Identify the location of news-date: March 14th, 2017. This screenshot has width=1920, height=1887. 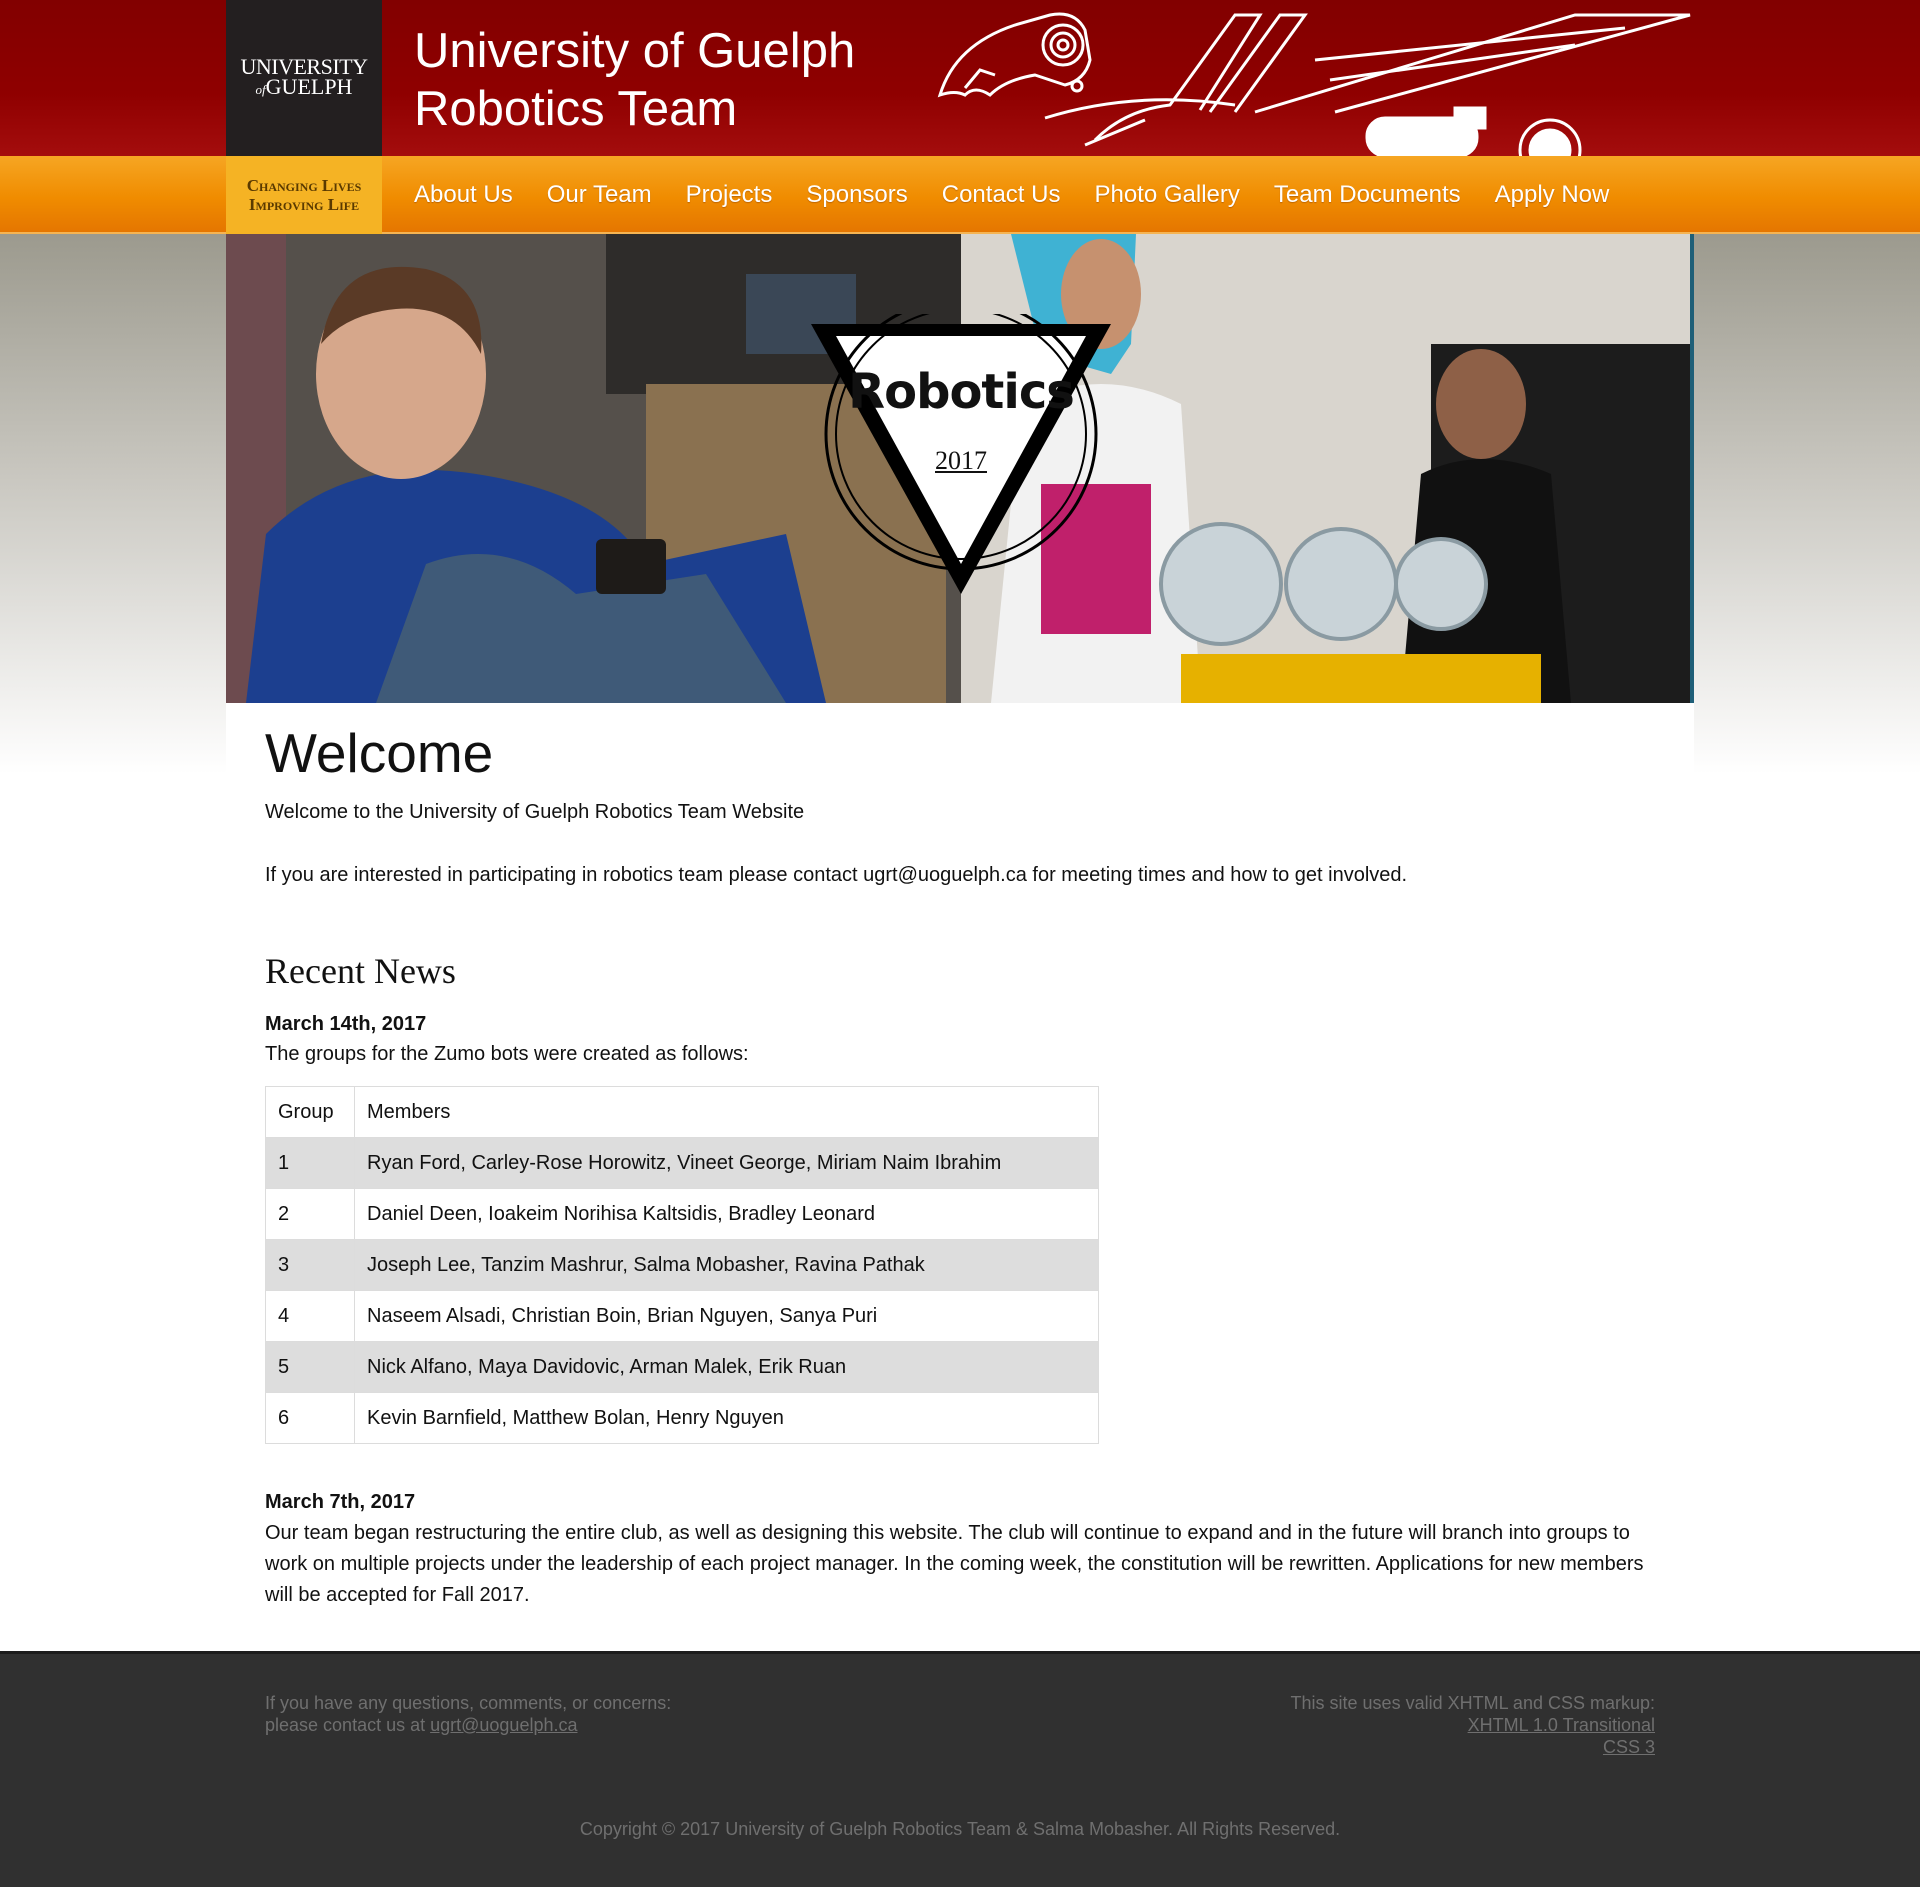
(346, 1024).